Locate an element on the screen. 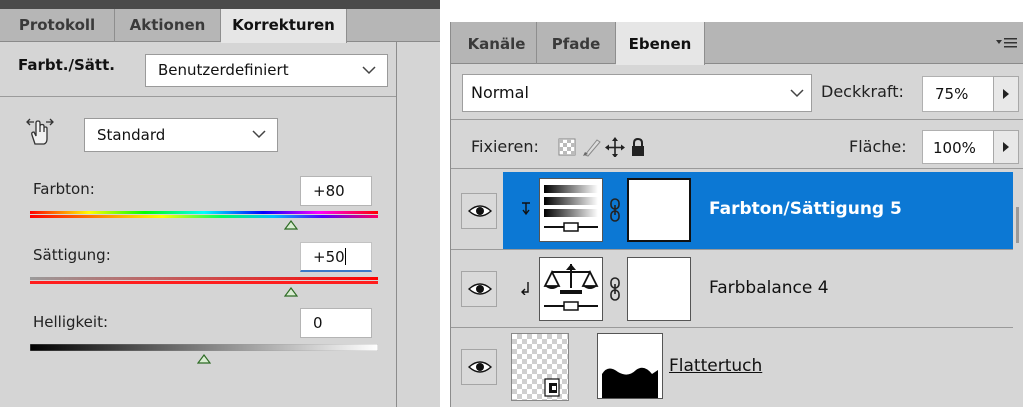  layer-row: Flattertuch is located at coordinates (732, 368).